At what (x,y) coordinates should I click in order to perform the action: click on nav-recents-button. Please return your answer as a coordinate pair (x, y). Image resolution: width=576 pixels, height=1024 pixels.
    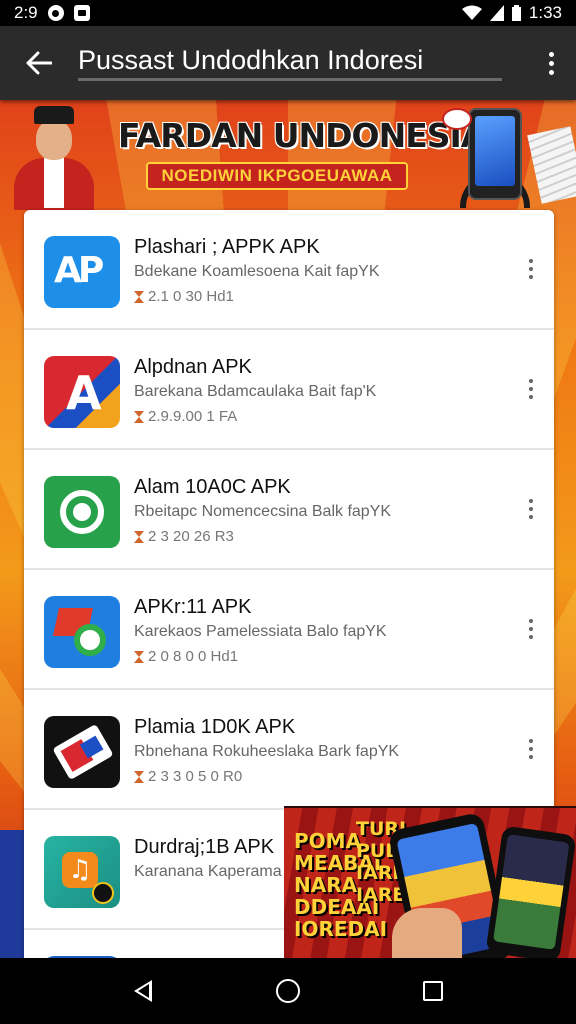
    Looking at the image, I should click on (433, 991).